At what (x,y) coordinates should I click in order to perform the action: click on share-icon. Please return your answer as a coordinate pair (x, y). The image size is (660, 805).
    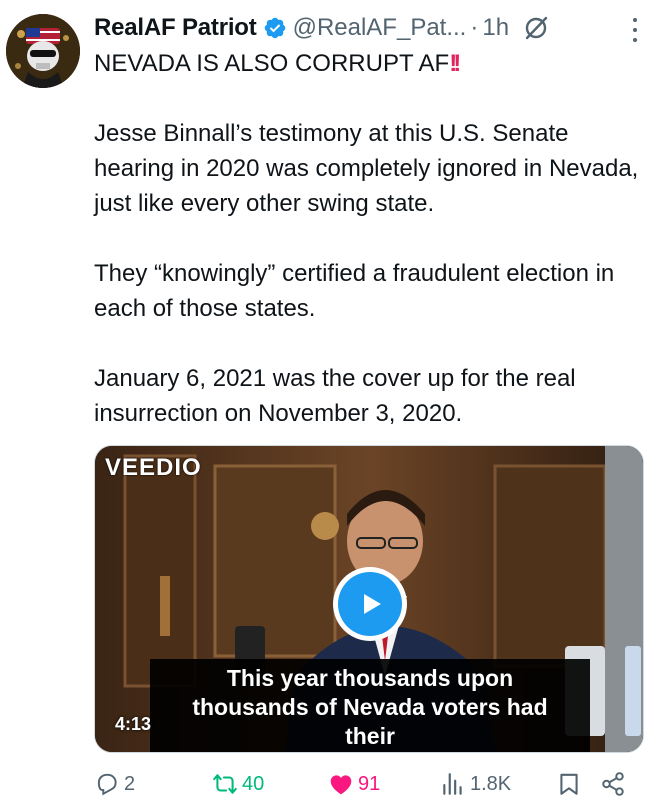
    Looking at the image, I should click on (613, 784).